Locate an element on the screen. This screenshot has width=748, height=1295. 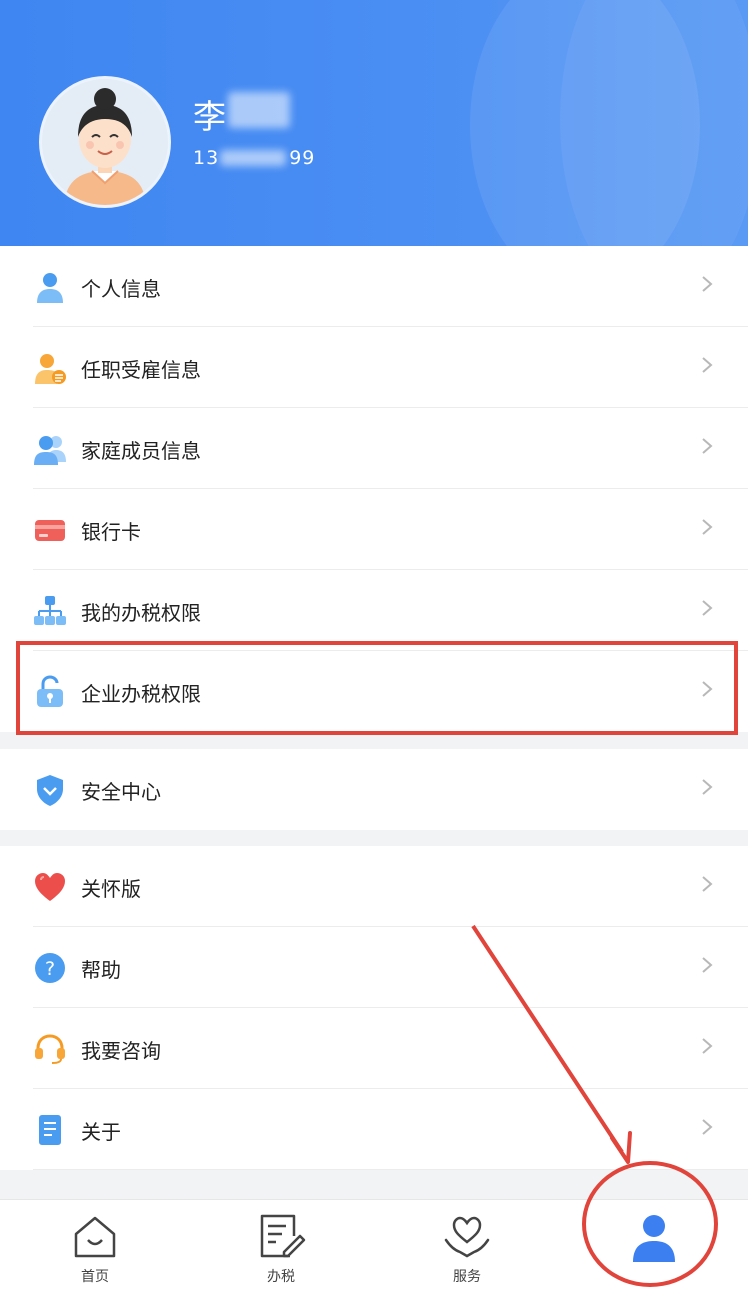
menu-item-bank-card: 银行卡 is located at coordinates (374, 529).